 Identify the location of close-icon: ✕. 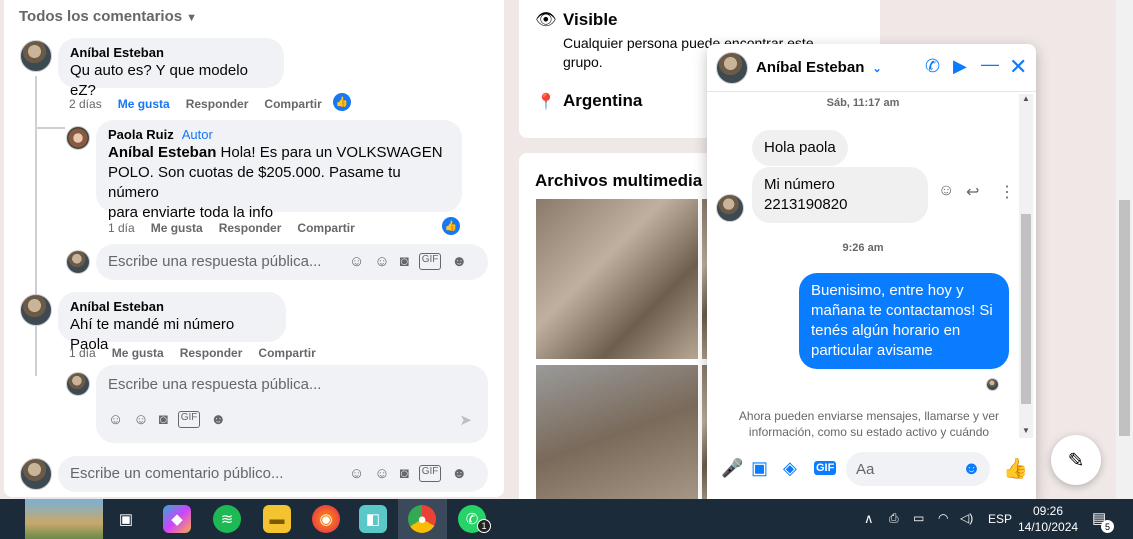
(1018, 67).